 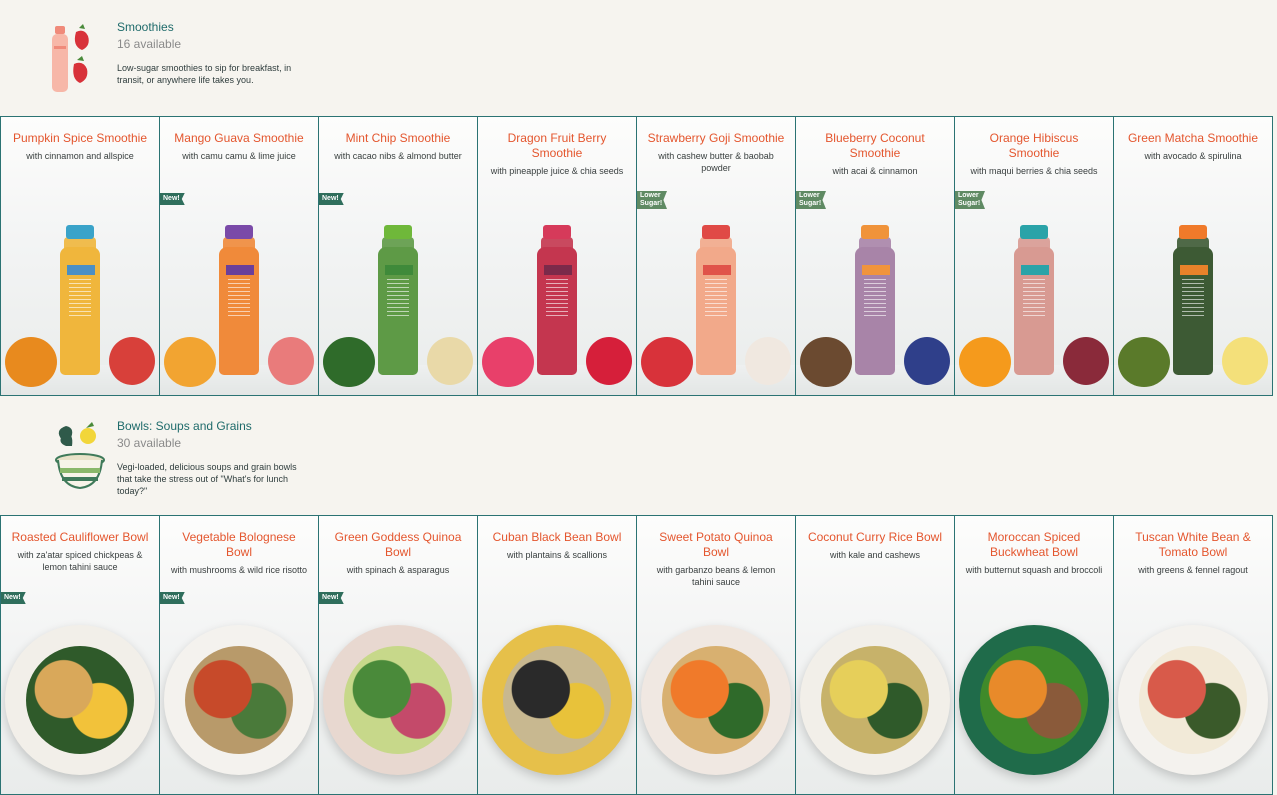 I want to click on product-description: with mushrooms & wild rice risotto, so click(x=239, y=570).